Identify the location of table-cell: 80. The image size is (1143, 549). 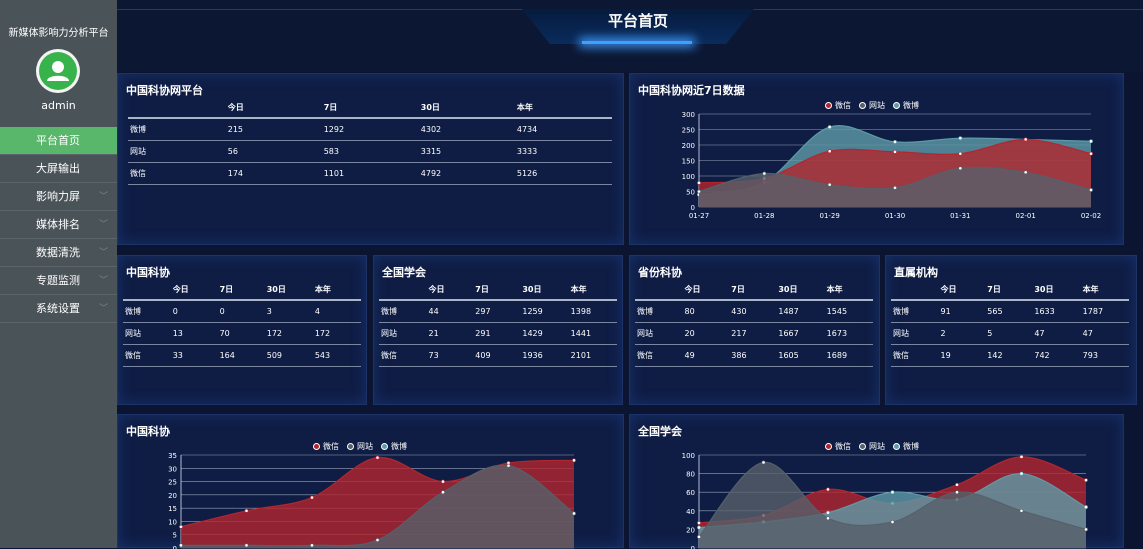
(706, 311).